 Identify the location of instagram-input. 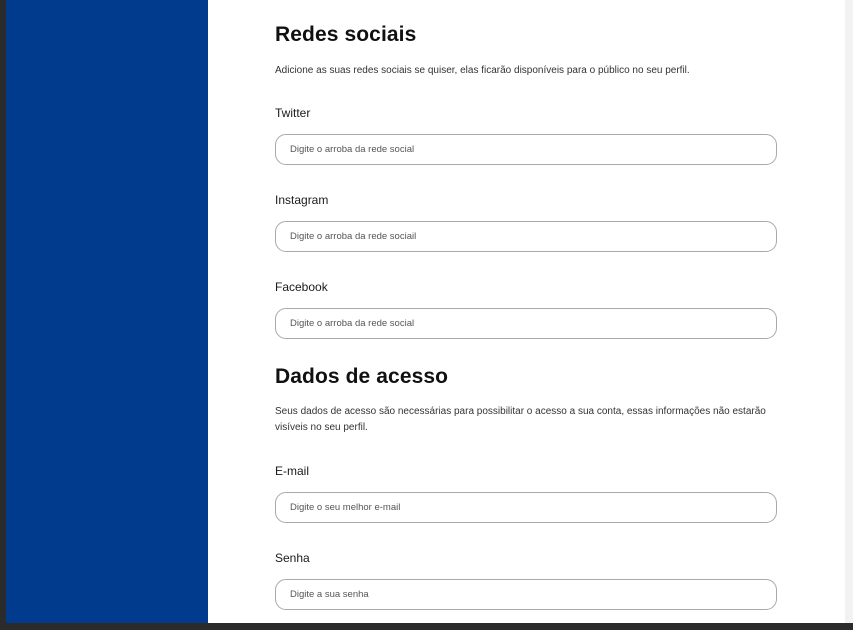
(526, 236).